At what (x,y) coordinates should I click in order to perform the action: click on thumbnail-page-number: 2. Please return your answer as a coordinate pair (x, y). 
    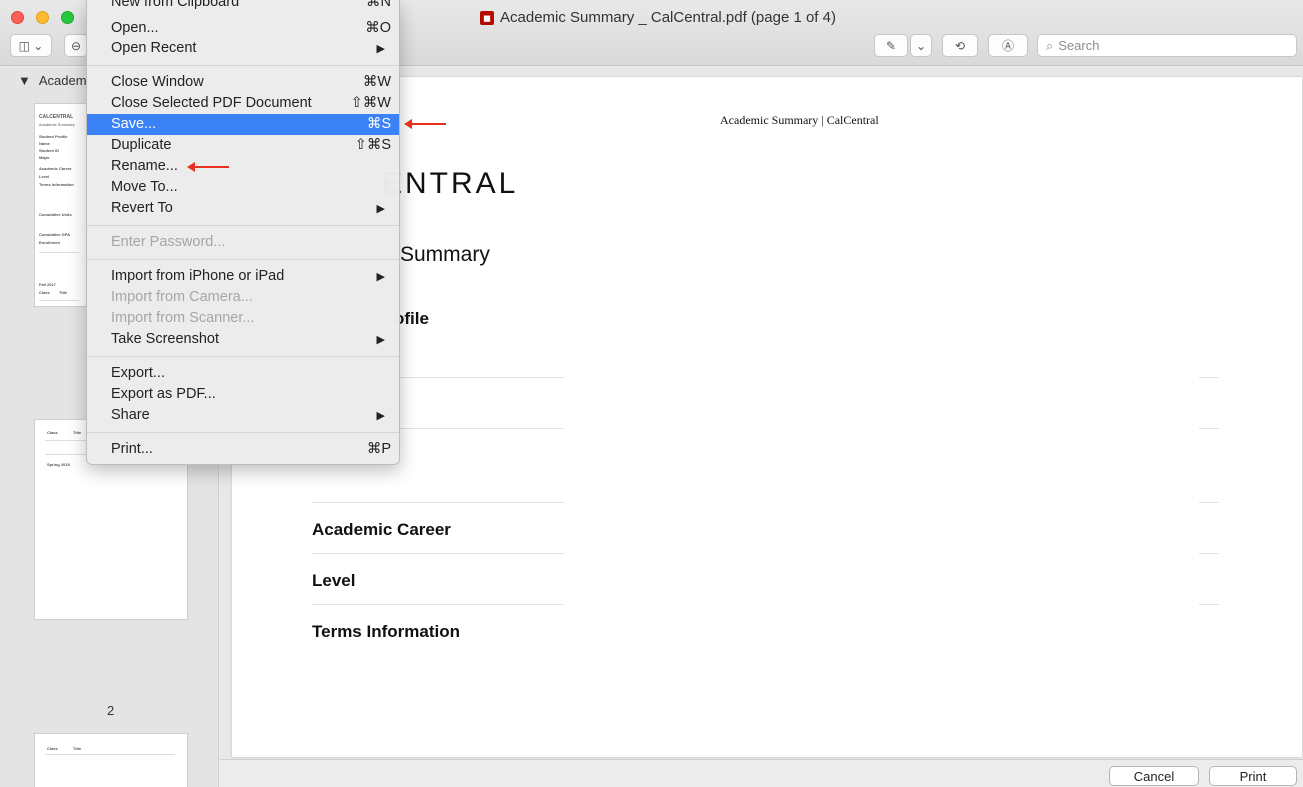
    Looking at the image, I should click on (111, 710).